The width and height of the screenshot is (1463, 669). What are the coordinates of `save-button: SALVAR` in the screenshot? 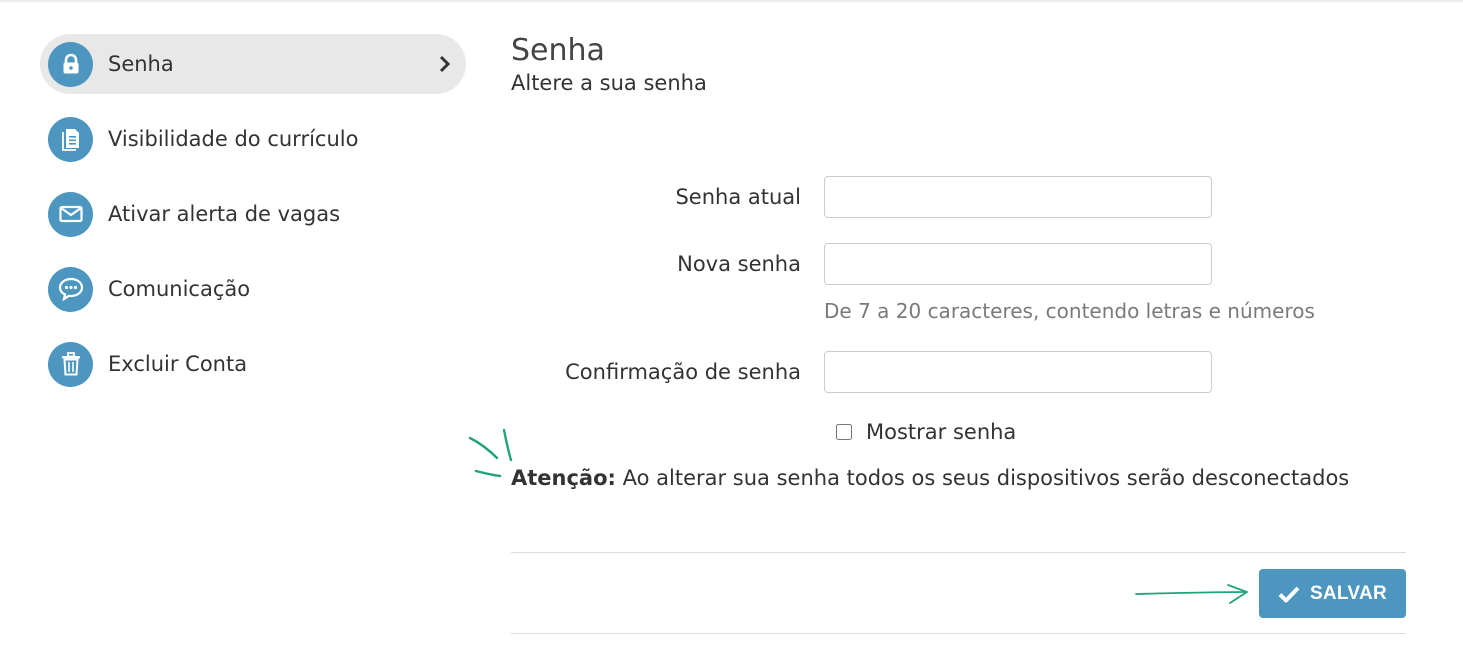 It's located at (1332, 593).